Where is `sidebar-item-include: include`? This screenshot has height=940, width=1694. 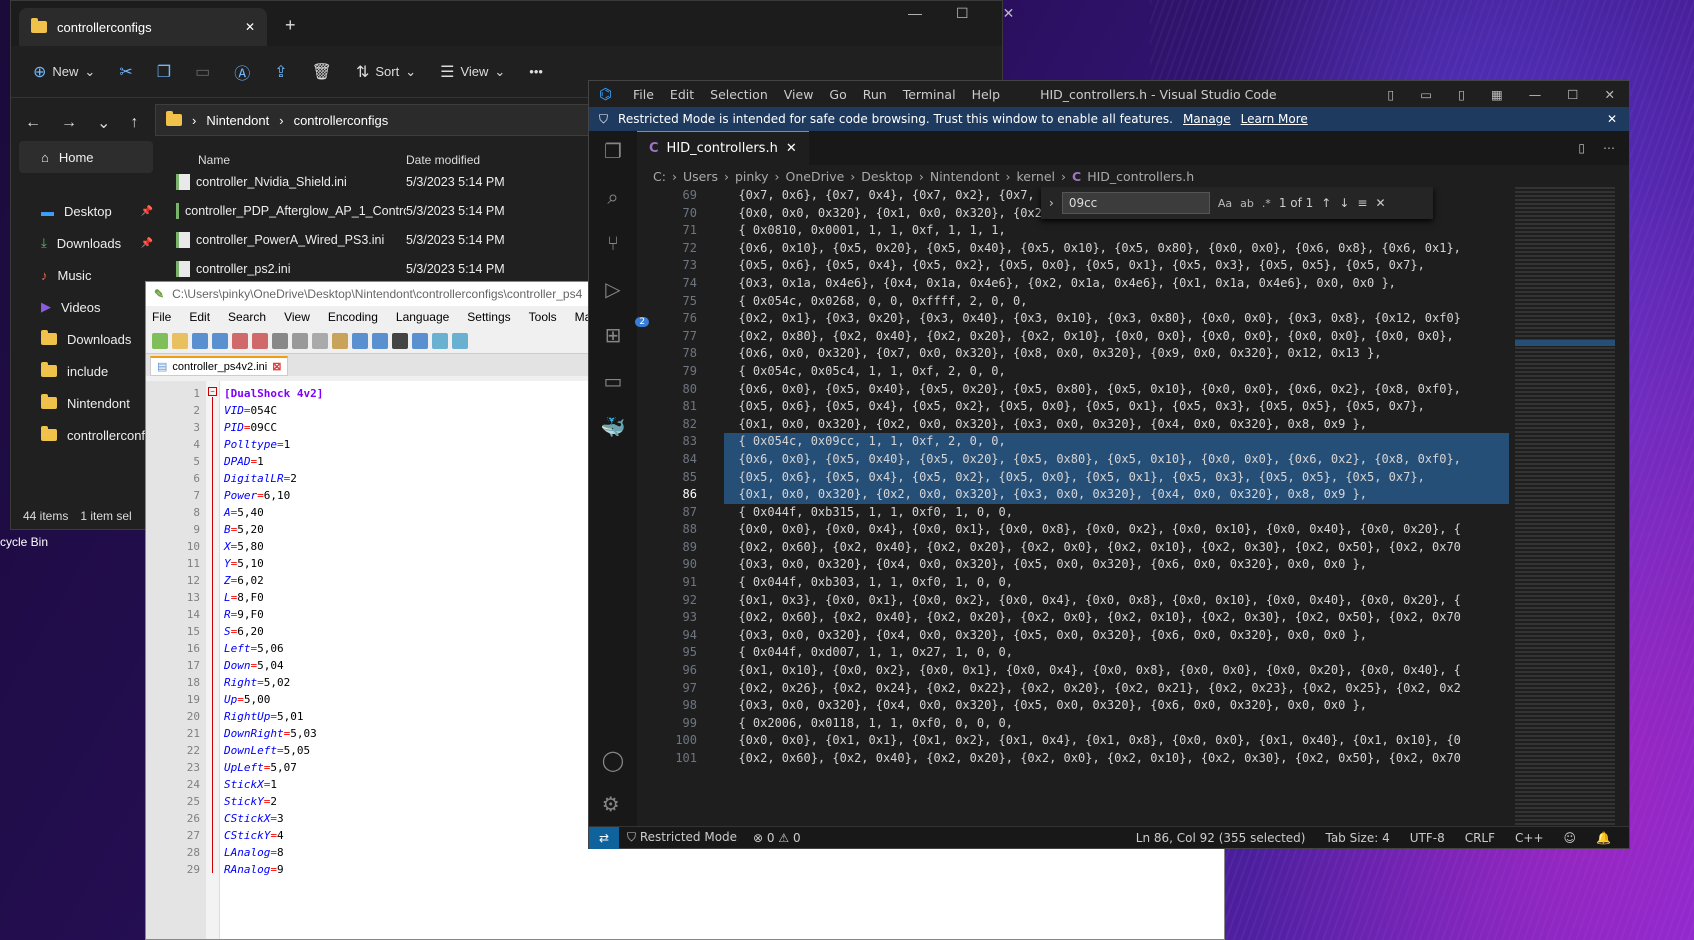 sidebar-item-include: include is located at coordinates (86, 371).